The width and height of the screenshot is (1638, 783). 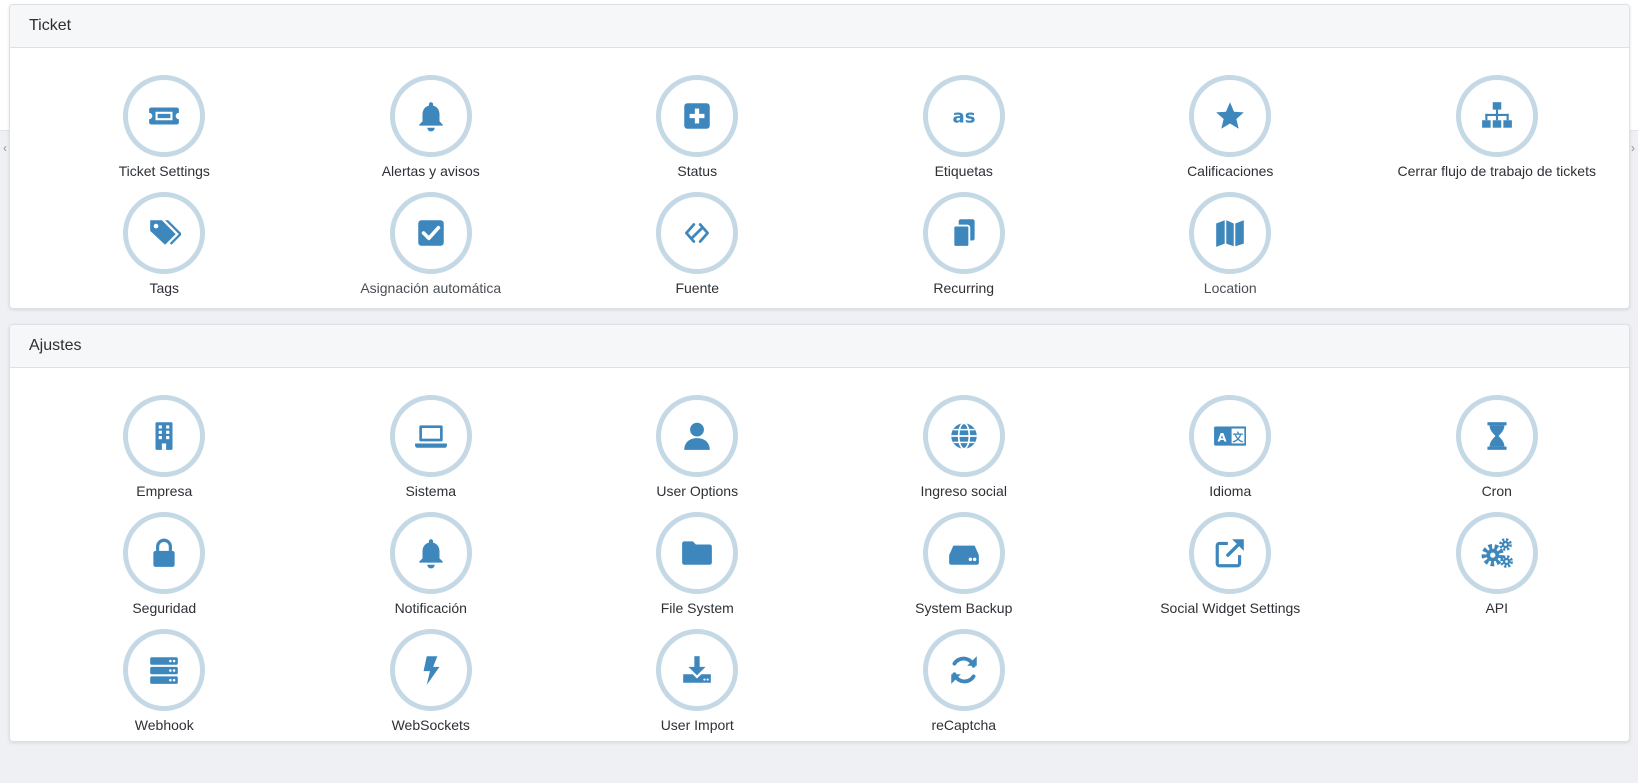 I want to click on tile-label: Cerrar flujo de trabajo de tickets, so click(x=1496, y=171).